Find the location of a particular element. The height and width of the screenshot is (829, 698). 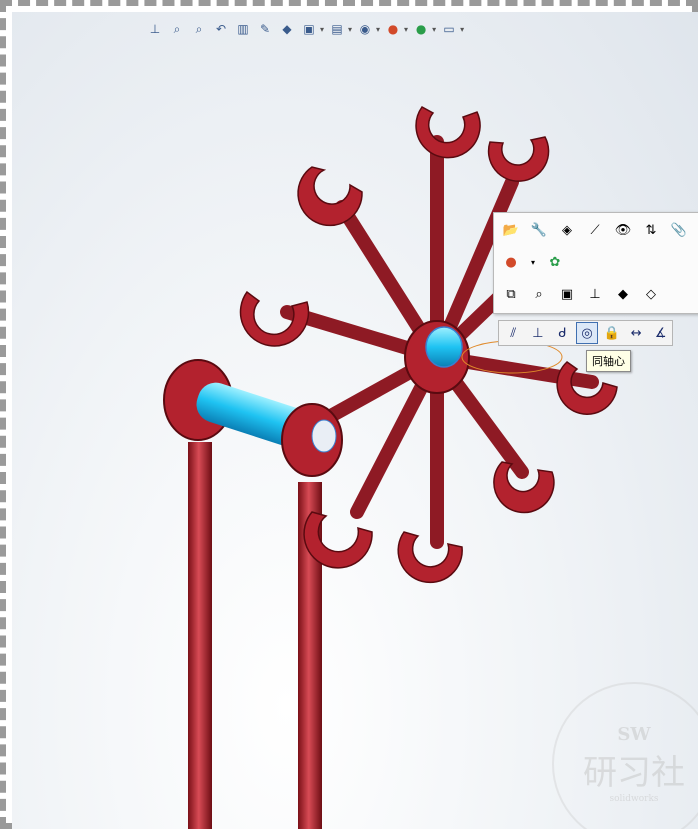

angle-mate-icon: ∡ is located at coordinates (660, 333).